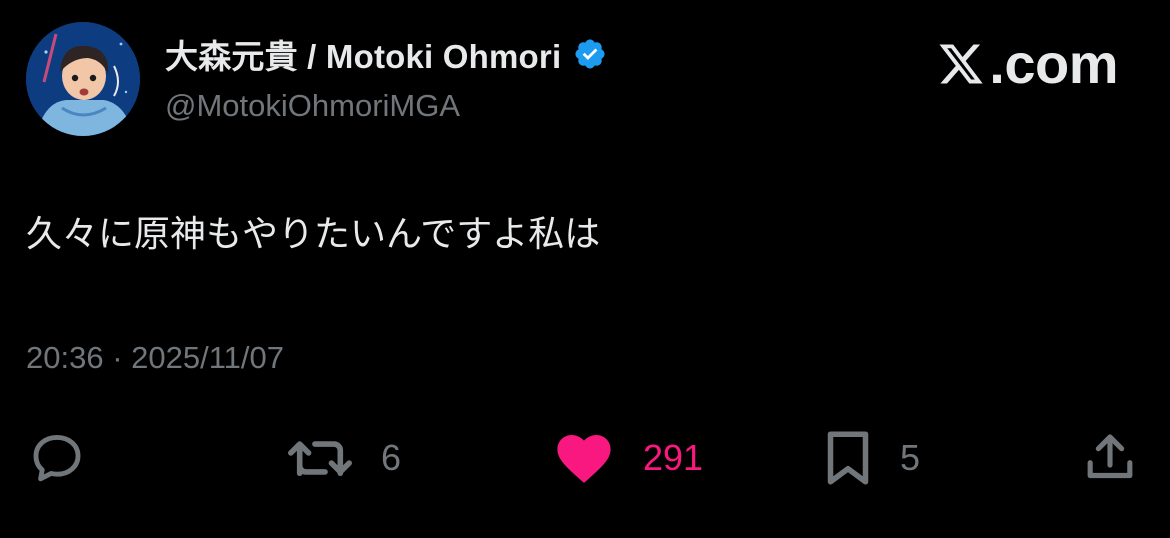 The width and height of the screenshot is (1170, 538). I want to click on verified-badge-icon, so click(590, 54).